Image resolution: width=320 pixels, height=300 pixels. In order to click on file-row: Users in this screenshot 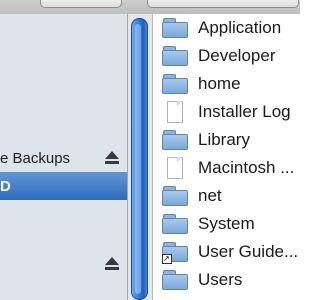, I will do `click(226, 280)`.